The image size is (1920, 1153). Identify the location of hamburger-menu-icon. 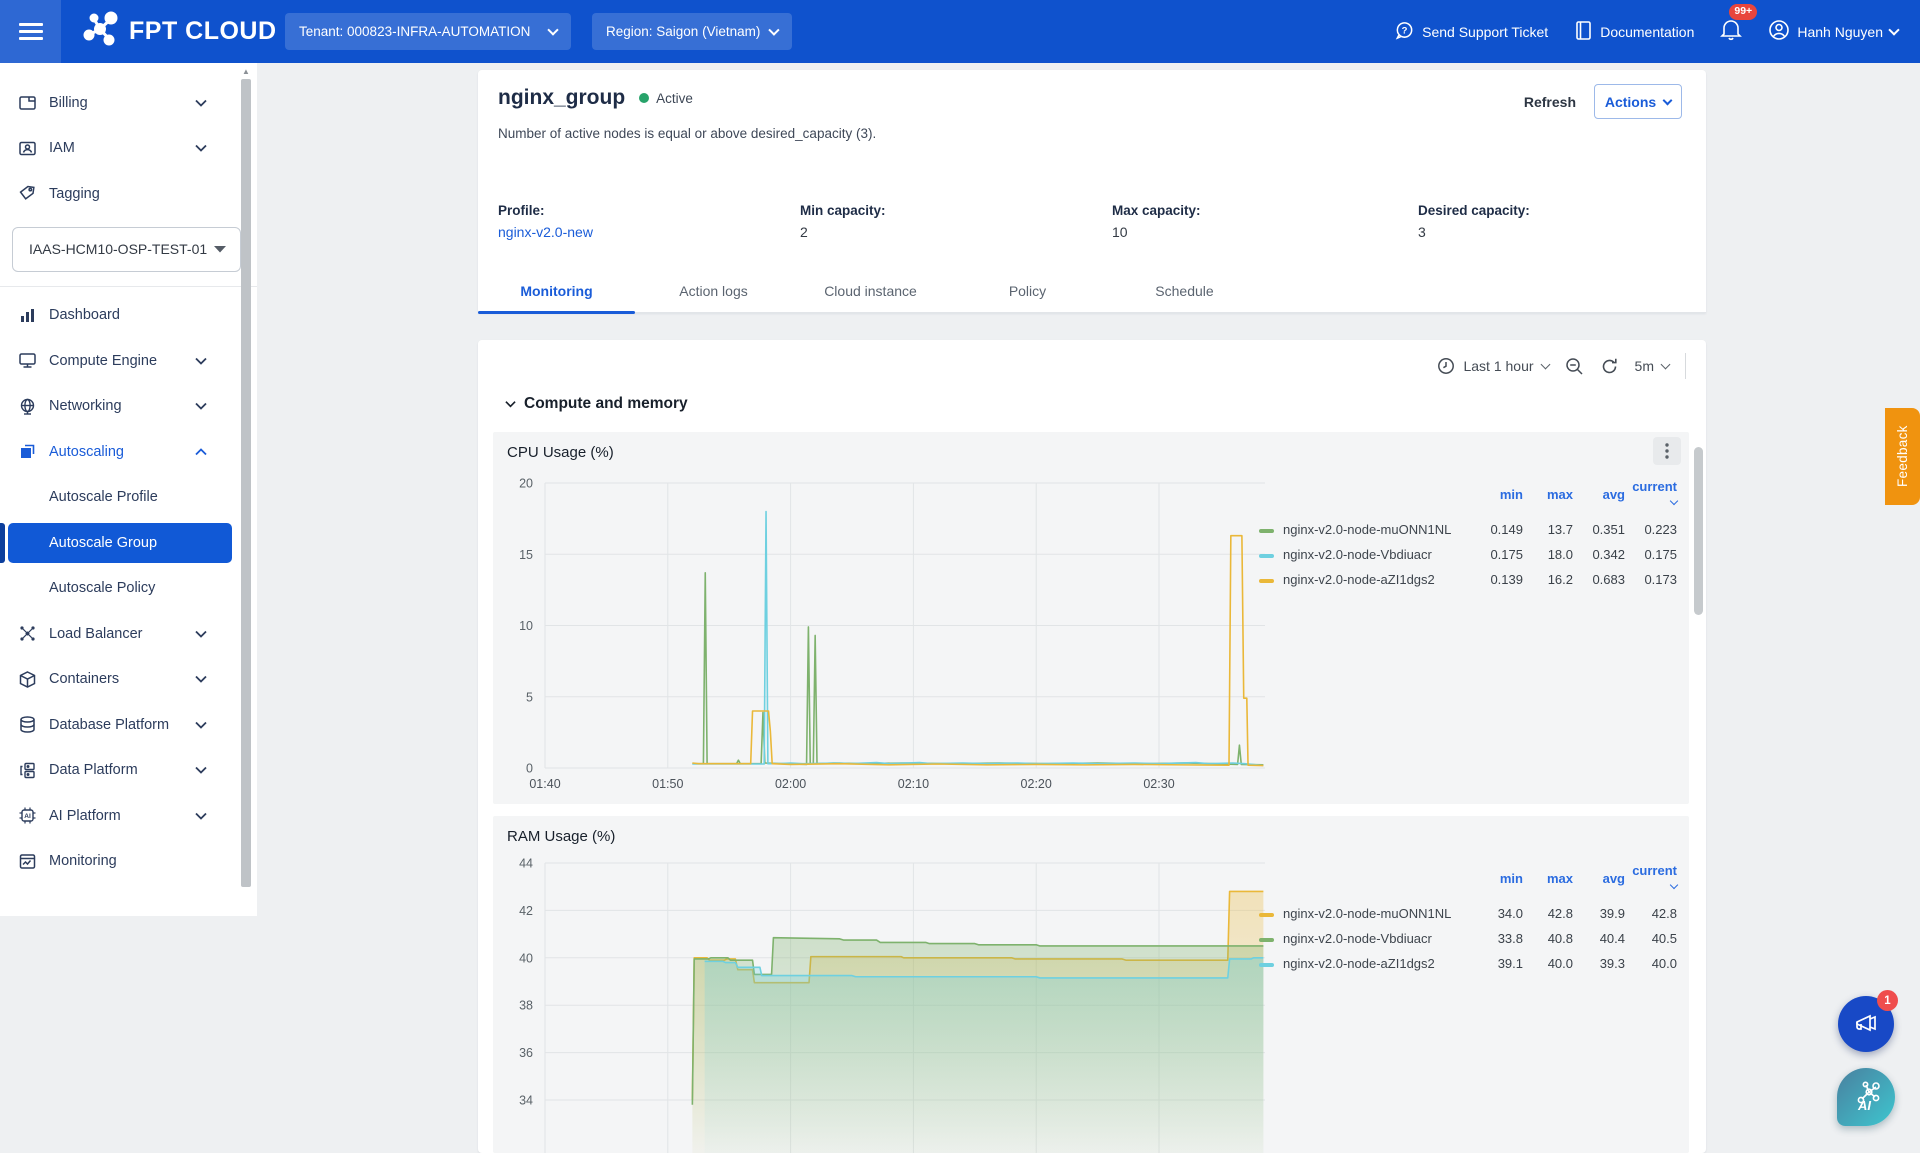
(30, 31).